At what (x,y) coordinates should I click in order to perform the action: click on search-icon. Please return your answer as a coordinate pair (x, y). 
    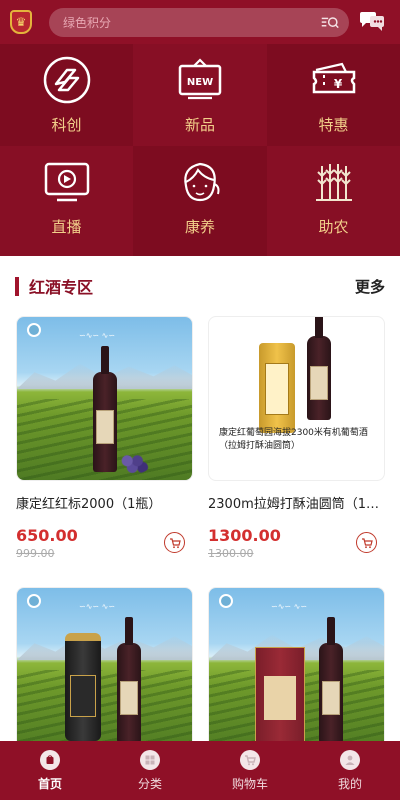
    Looking at the image, I should click on (330, 23).